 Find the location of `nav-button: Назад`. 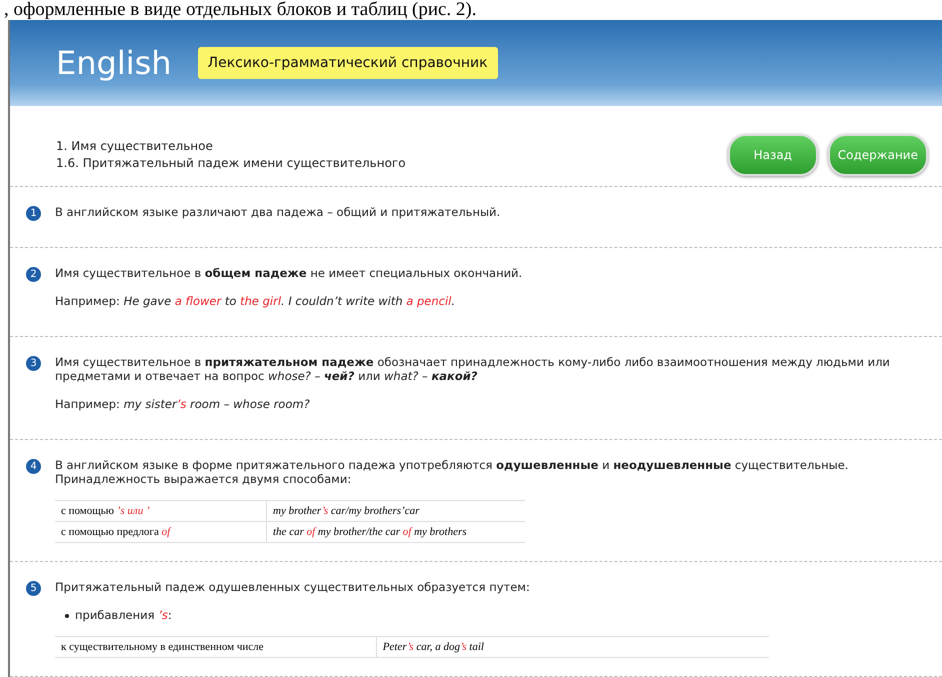

nav-button: Назад is located at coordinates (773, 155).